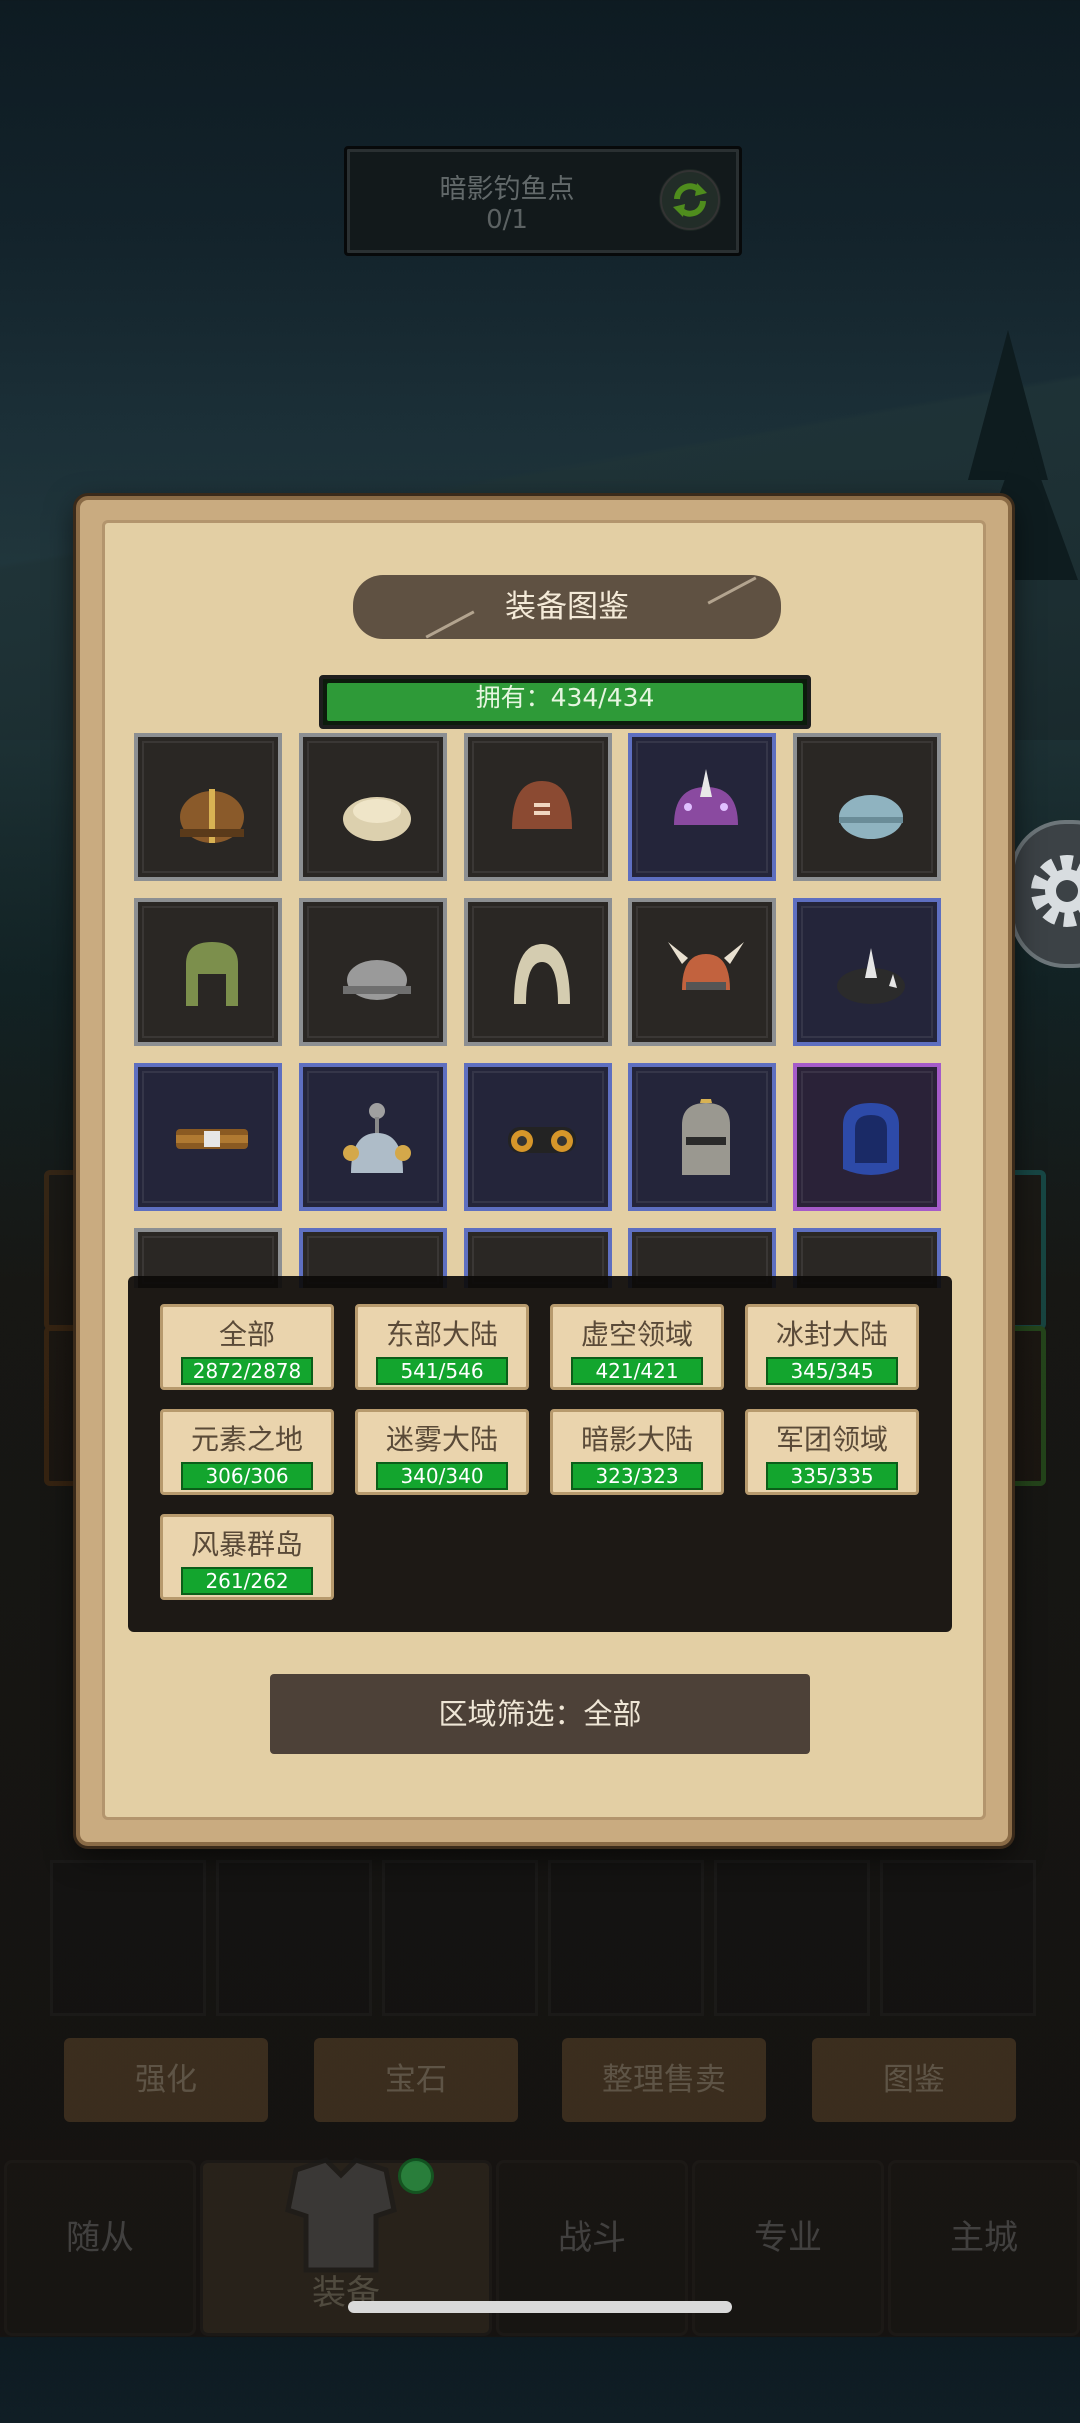  I want to click on region-button: 元素之地 306/306, so click(247, 1452).